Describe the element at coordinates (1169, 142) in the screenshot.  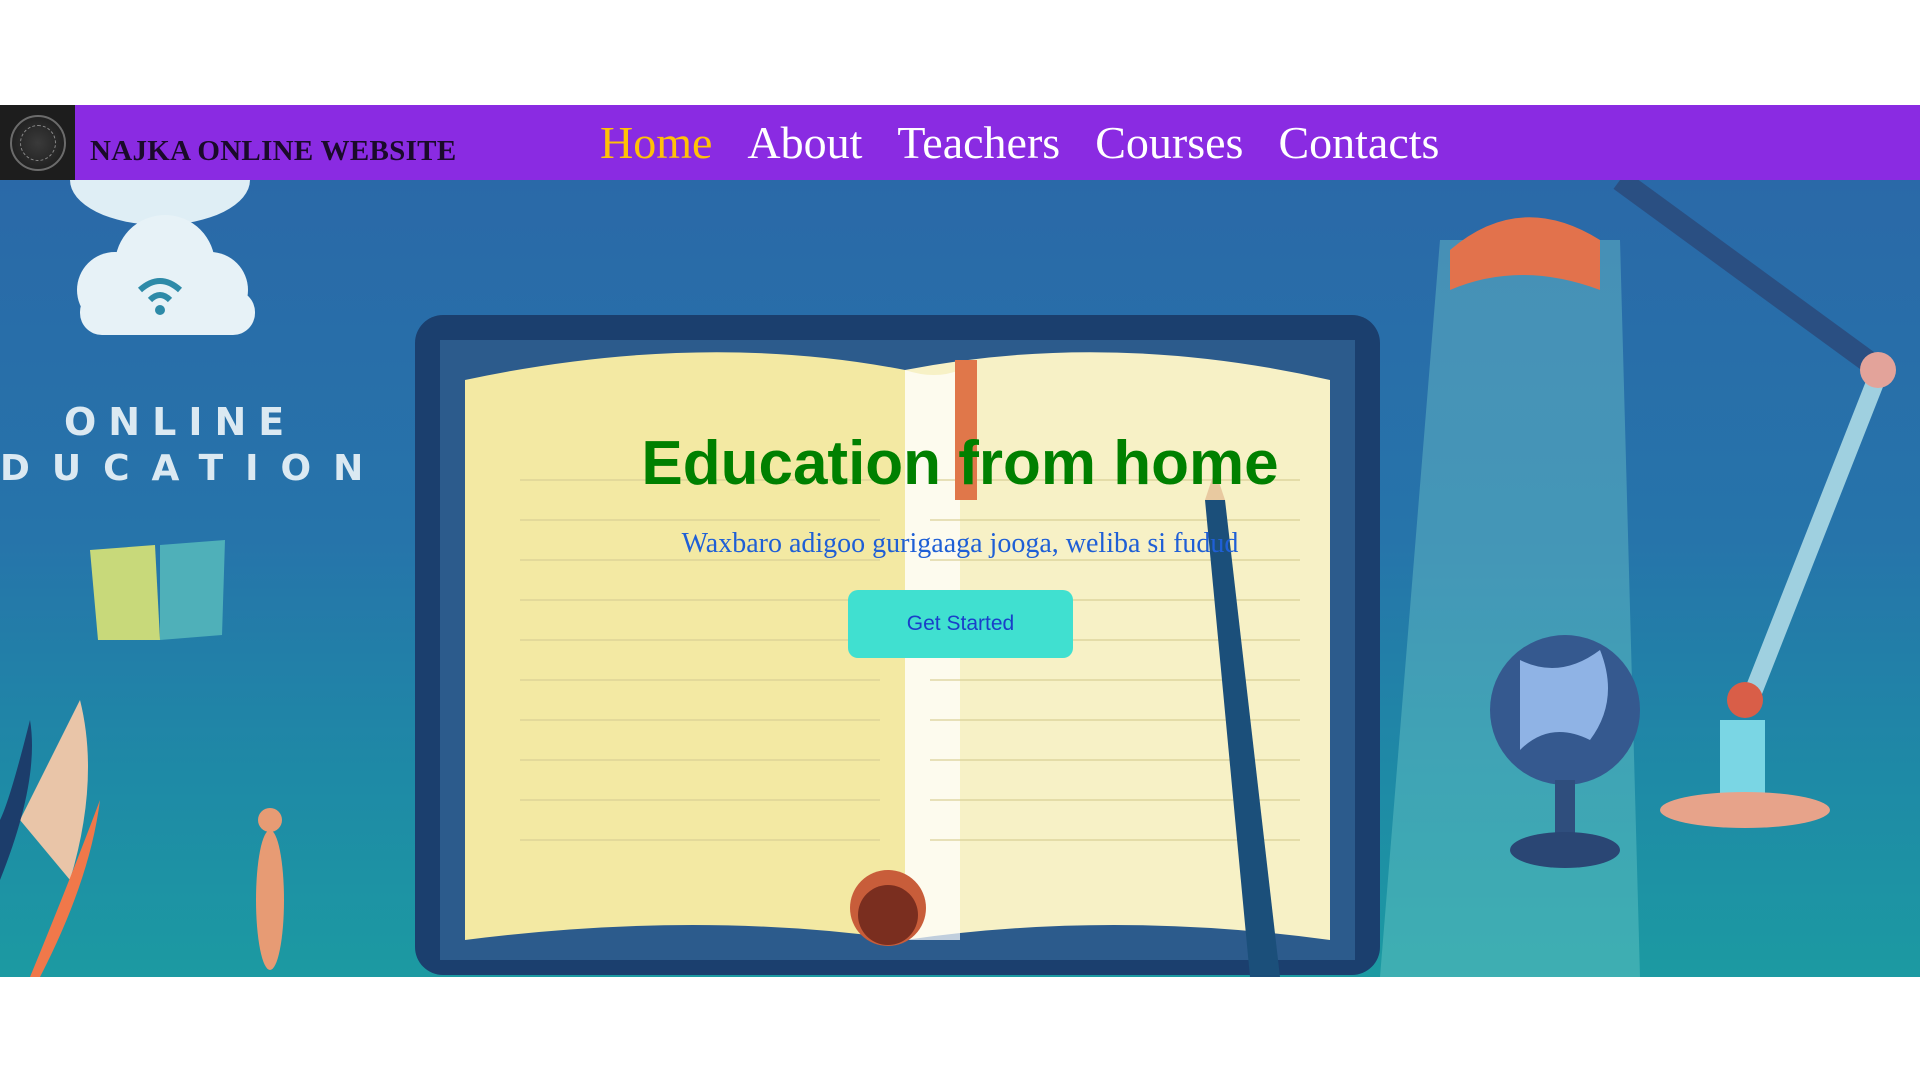
I see `nav-link-courses: Courses` at that location.